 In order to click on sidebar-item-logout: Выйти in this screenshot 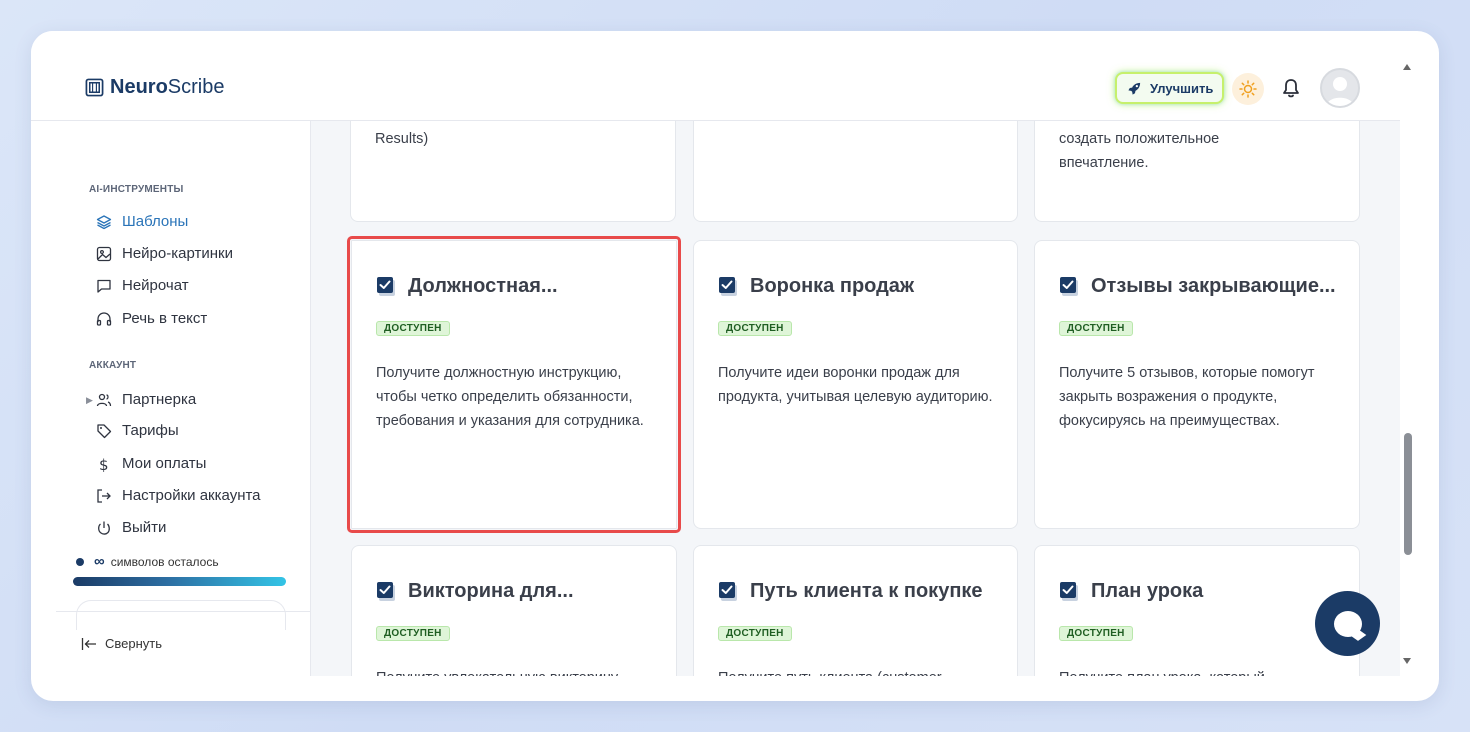, I will do `click(131, 527)`.